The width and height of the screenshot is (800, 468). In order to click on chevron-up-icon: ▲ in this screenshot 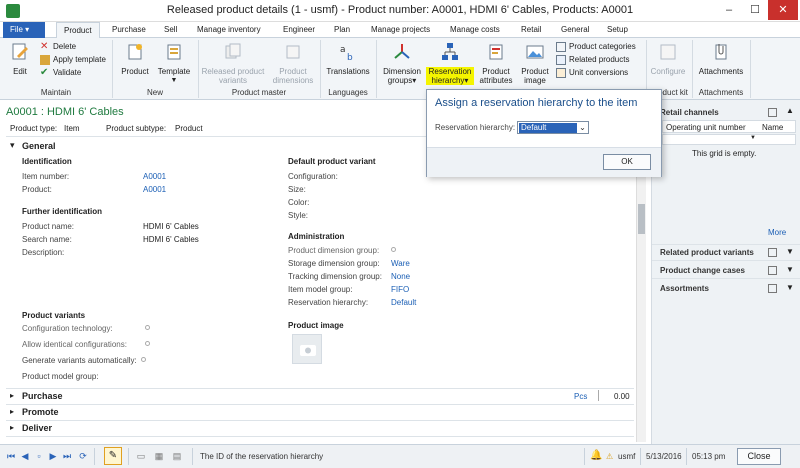, I will do `click(790, 110)`.